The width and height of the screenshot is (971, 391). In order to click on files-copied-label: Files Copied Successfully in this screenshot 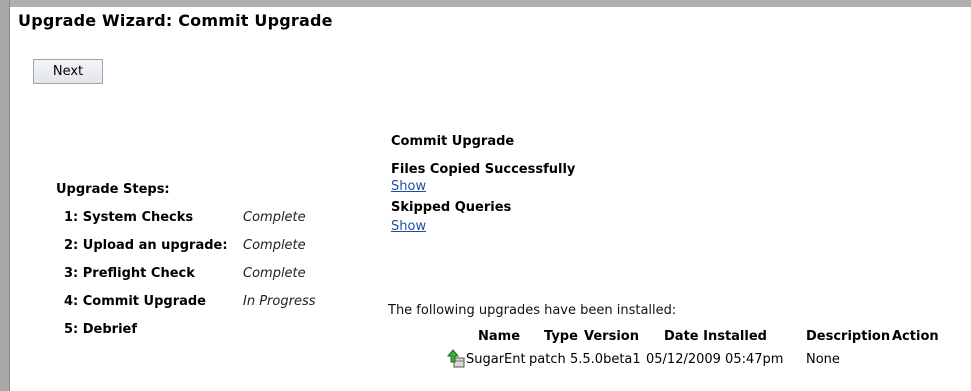, I will do `click(483, 169)`.